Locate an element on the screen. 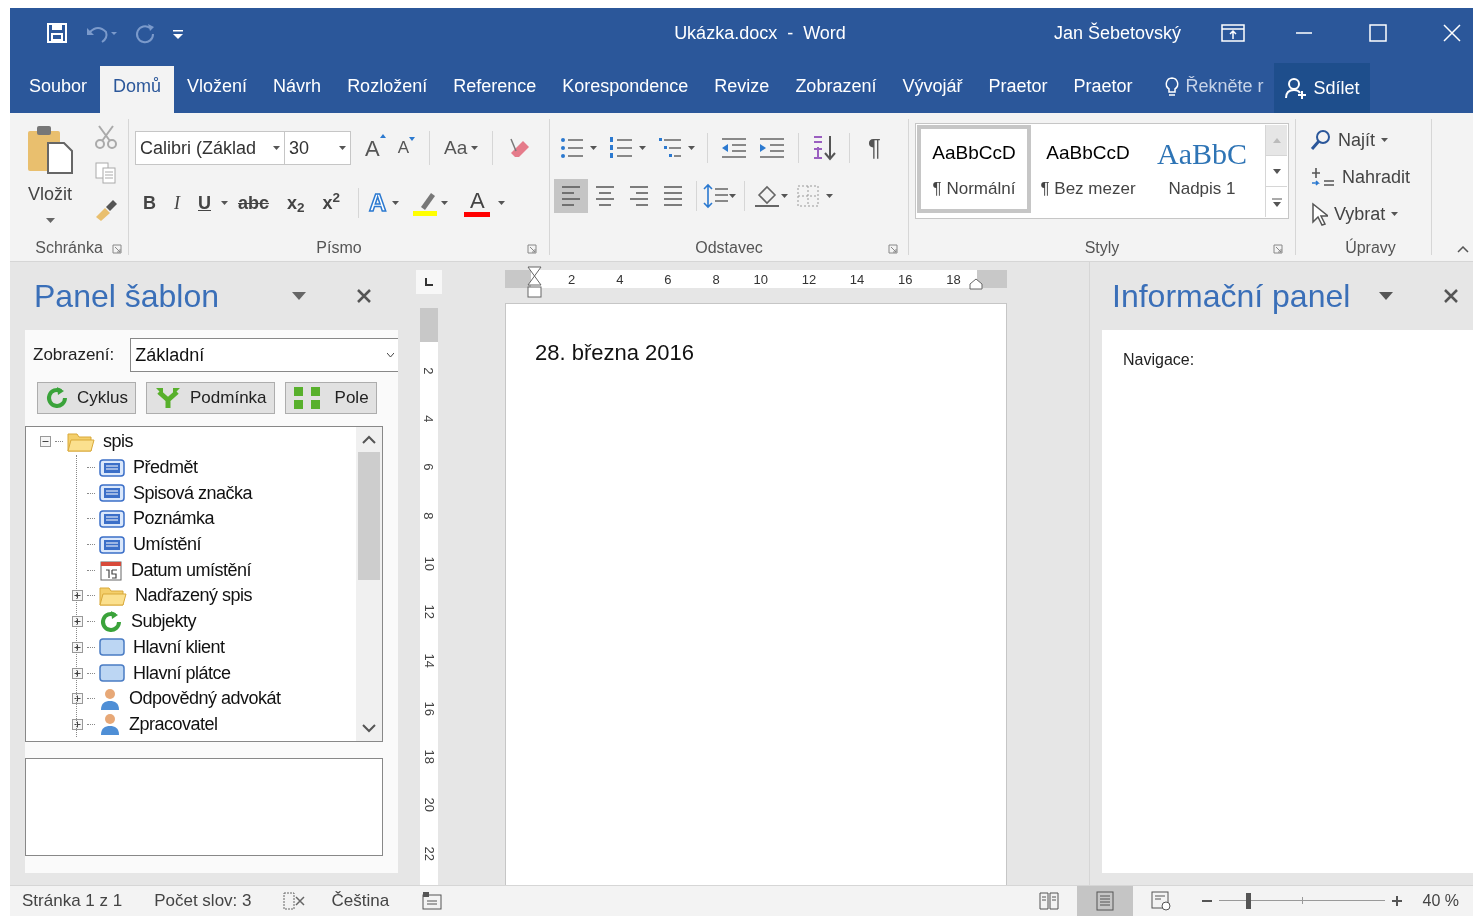 The height and width of the screenshot is (916, 1473). font-family-field: Calibri (Základ is located at coordinates (210, 148).